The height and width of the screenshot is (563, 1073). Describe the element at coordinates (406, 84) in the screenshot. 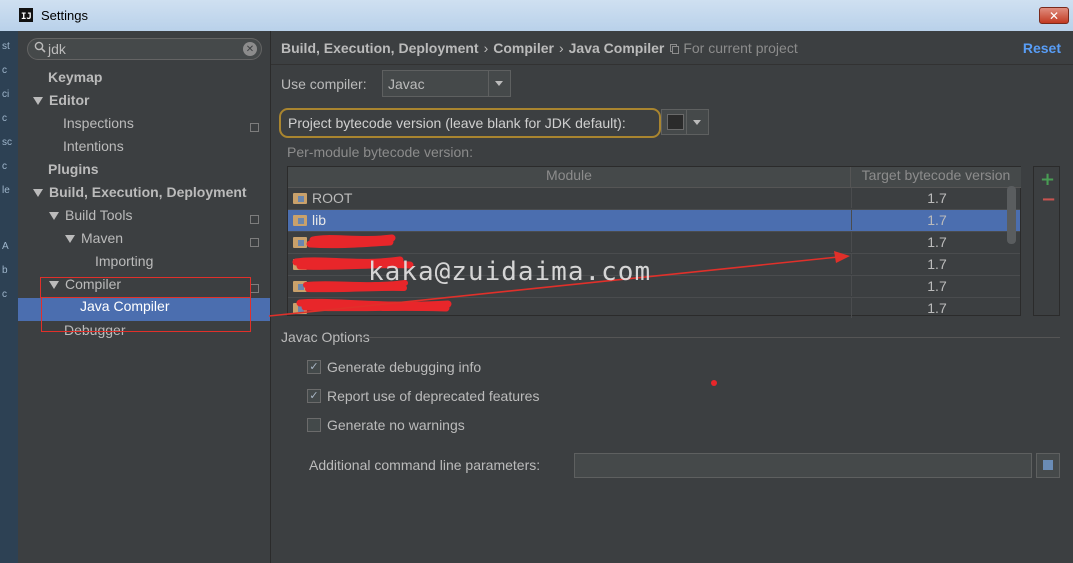

I see `use-compiler-value: Javac` at that location.